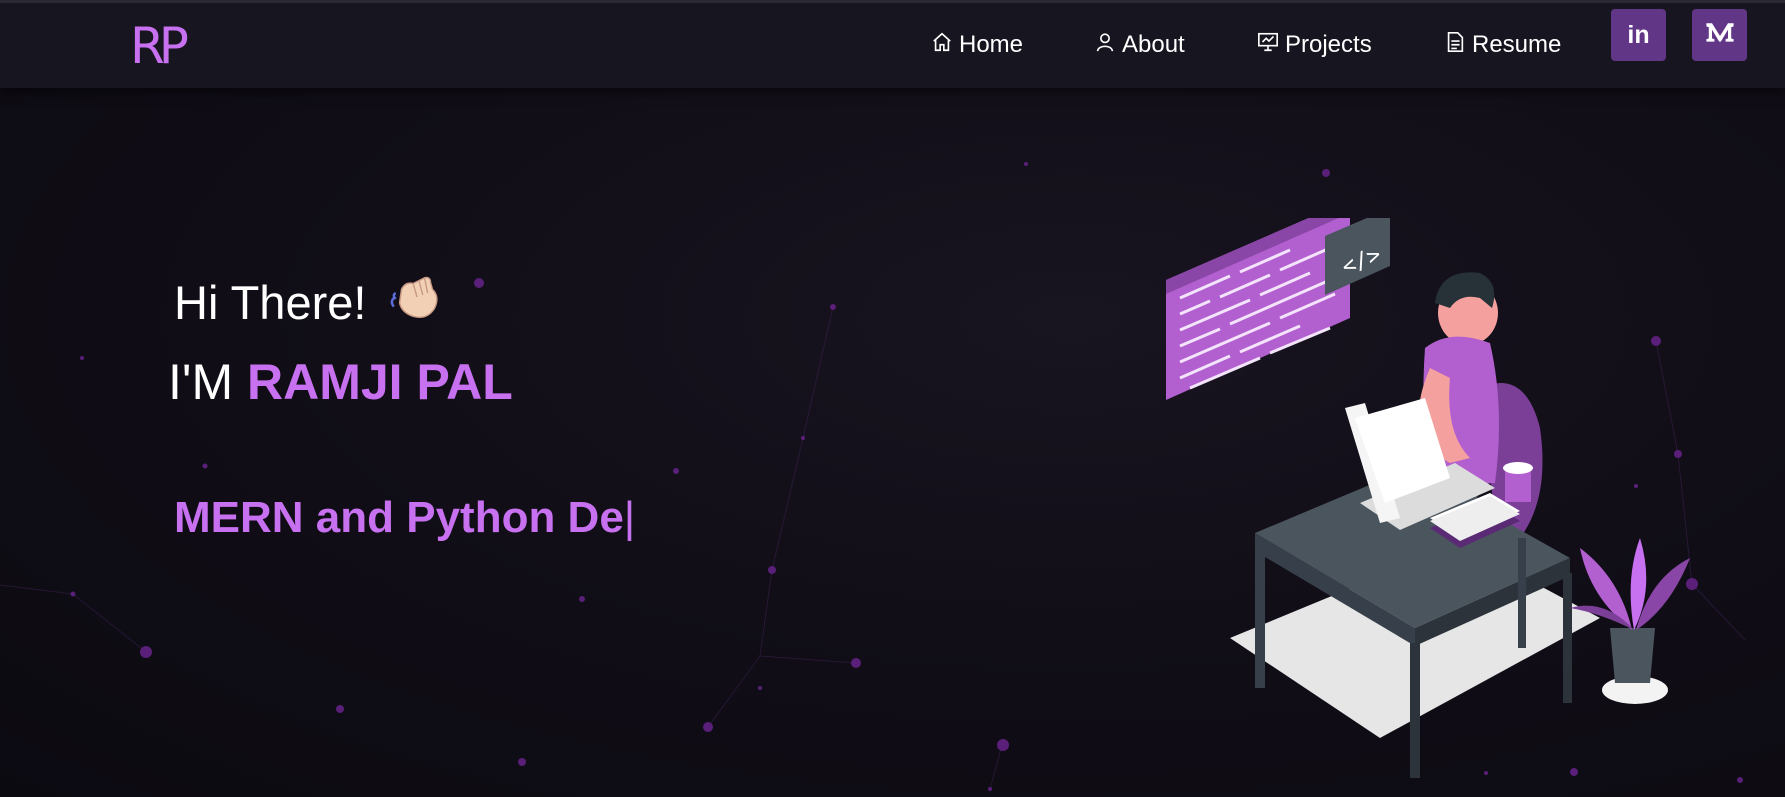 The height and width of the screenshot is (797, 1785). Describe the element at coordinates (1517, 44) in the screenshot. I see `nav-resume-label: Resume` at that location.